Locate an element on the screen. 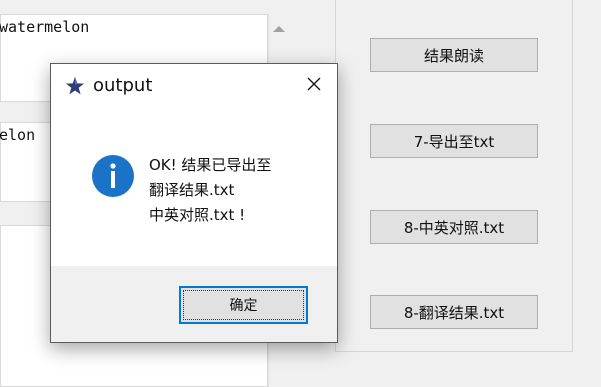 The width and height of the screenshot is (601, 387). close-icon is located at coordinates (314, 86).